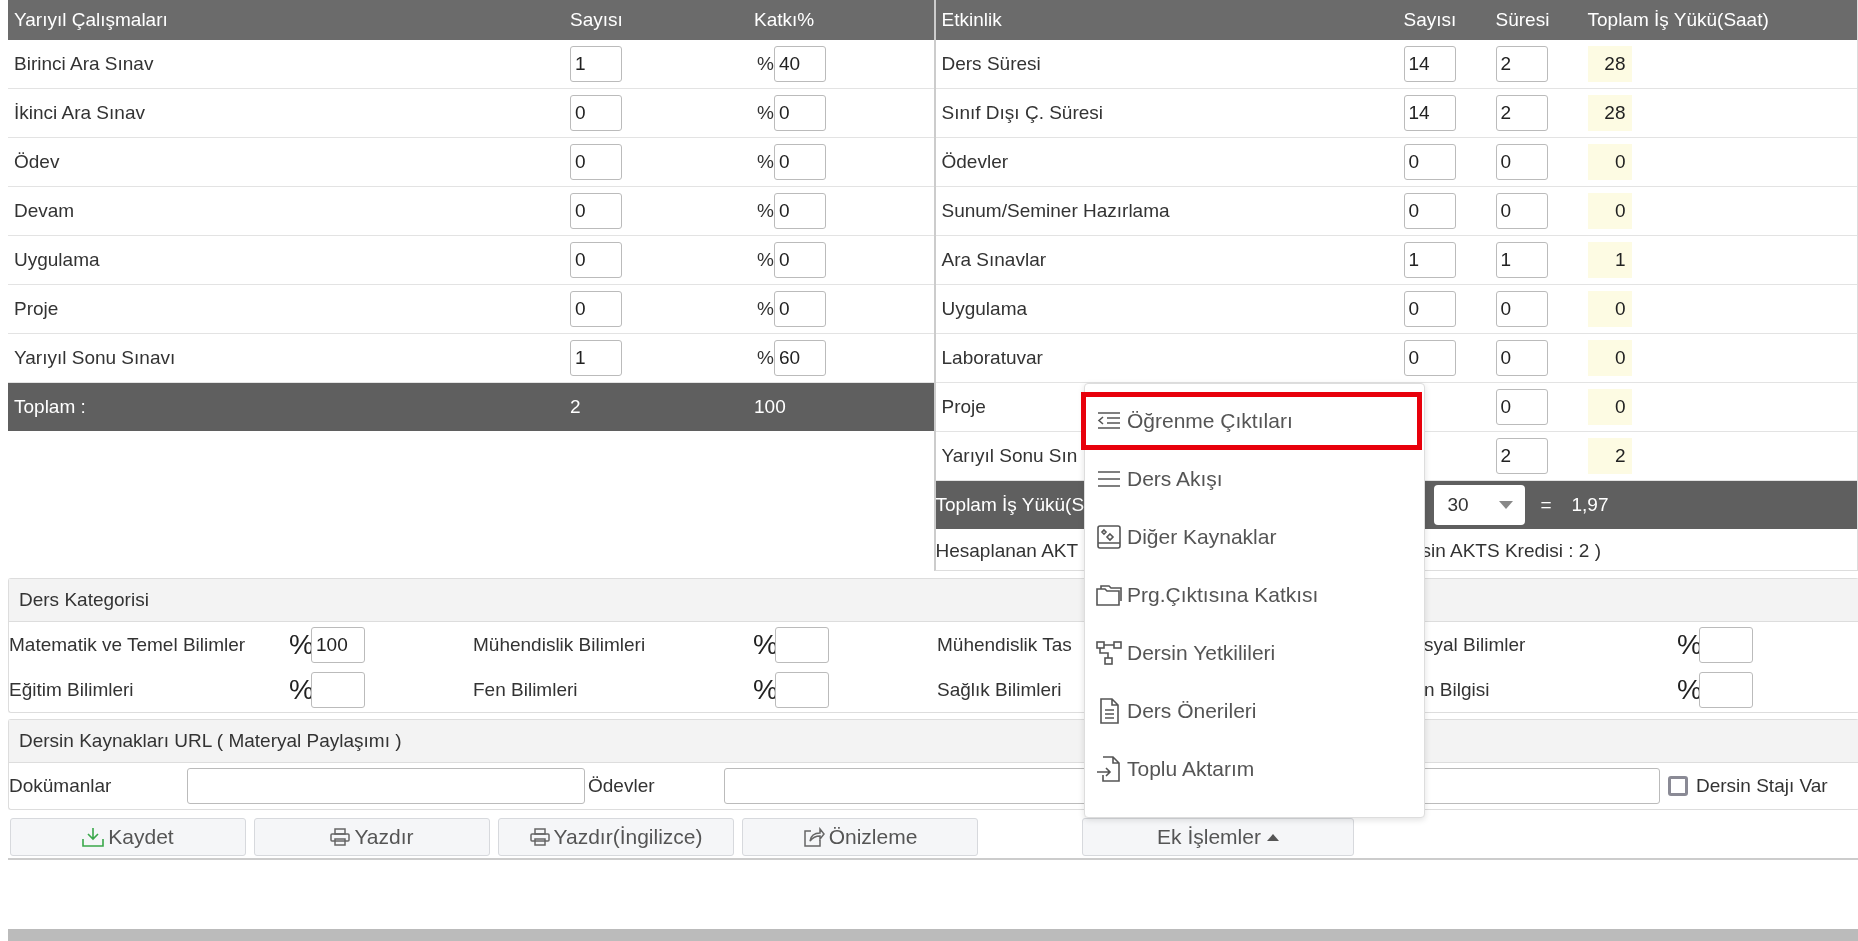 This screenshot has width=1858, height=941. What do you see at coordinates (800, 64) in the screenshot?
I see `input-field: 40` at bounding box center [800, 64].